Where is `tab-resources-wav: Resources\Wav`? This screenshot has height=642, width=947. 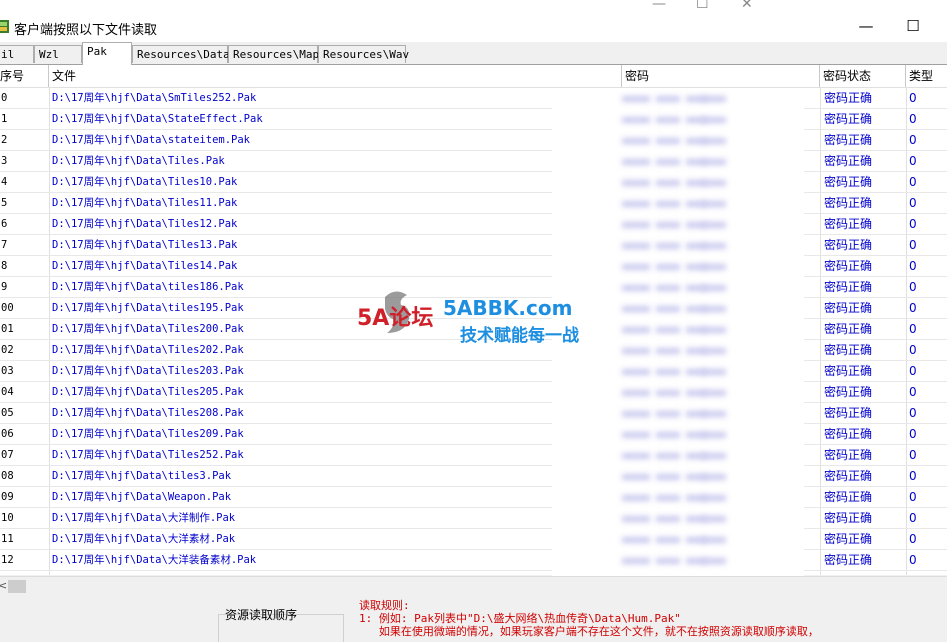 tab-resources-wav: Resources\Wav is located at coordinates (363, 54).